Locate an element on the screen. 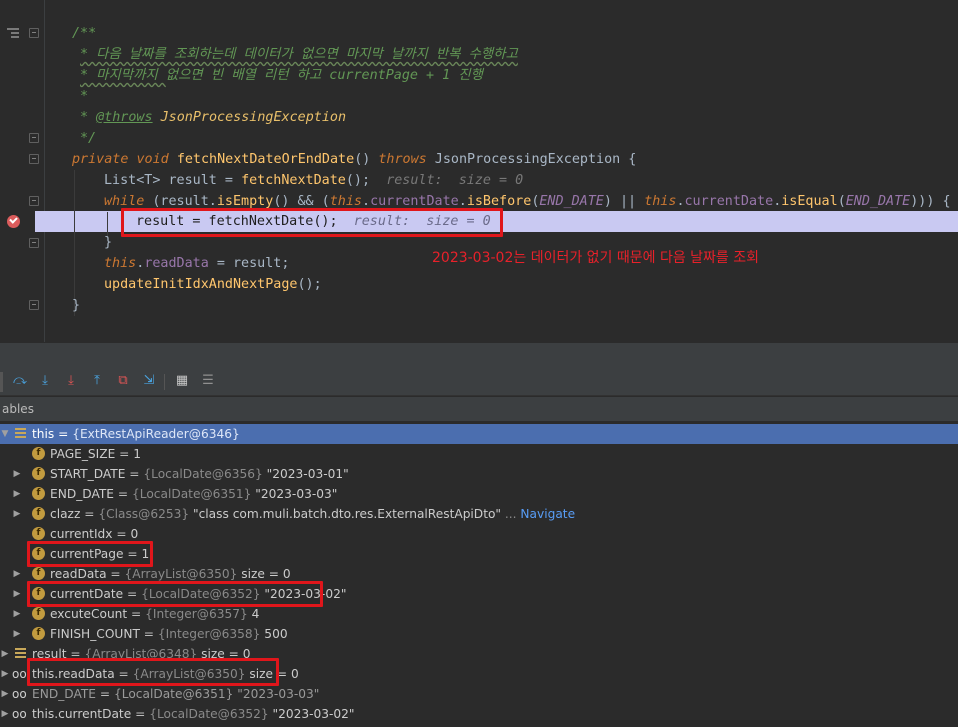 The width and height of the screenshot is (958, 727). code-line: * 다음 날짜를 조회하는데 데이터가 없으면 마지막 날까지 반복 수행하고 is located at coordinates (299, 54).